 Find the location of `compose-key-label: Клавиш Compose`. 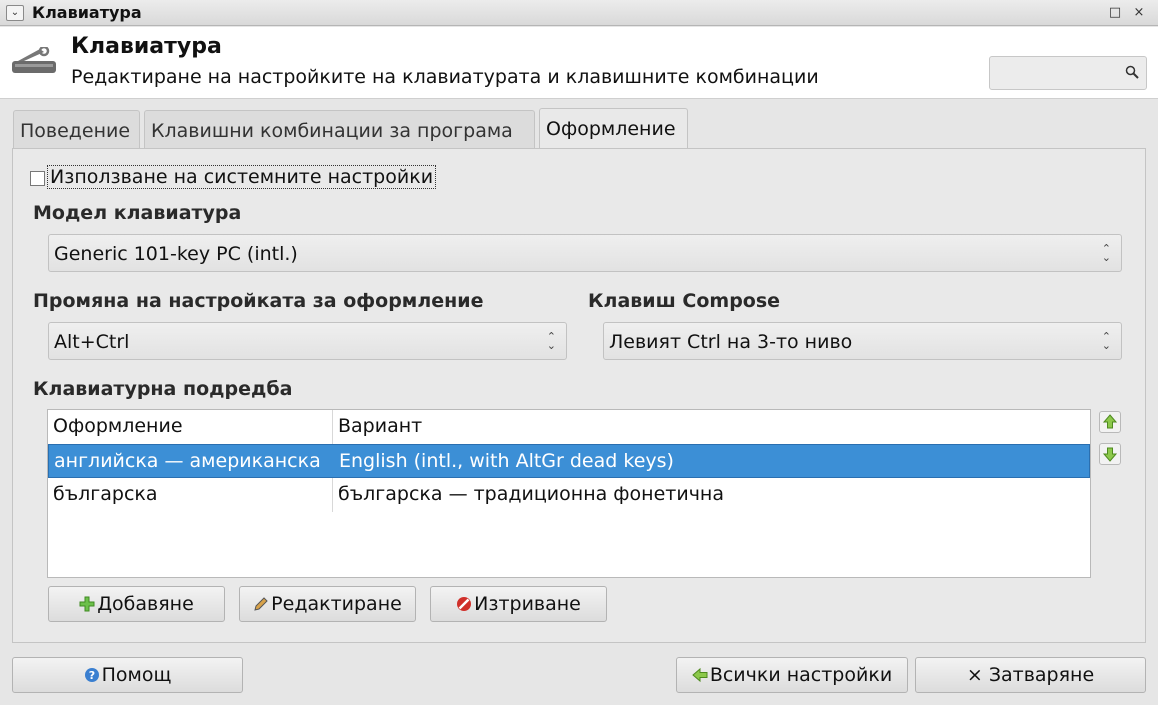

compose-key-label: Клавиш Compose is located at coordinates (684, 301).